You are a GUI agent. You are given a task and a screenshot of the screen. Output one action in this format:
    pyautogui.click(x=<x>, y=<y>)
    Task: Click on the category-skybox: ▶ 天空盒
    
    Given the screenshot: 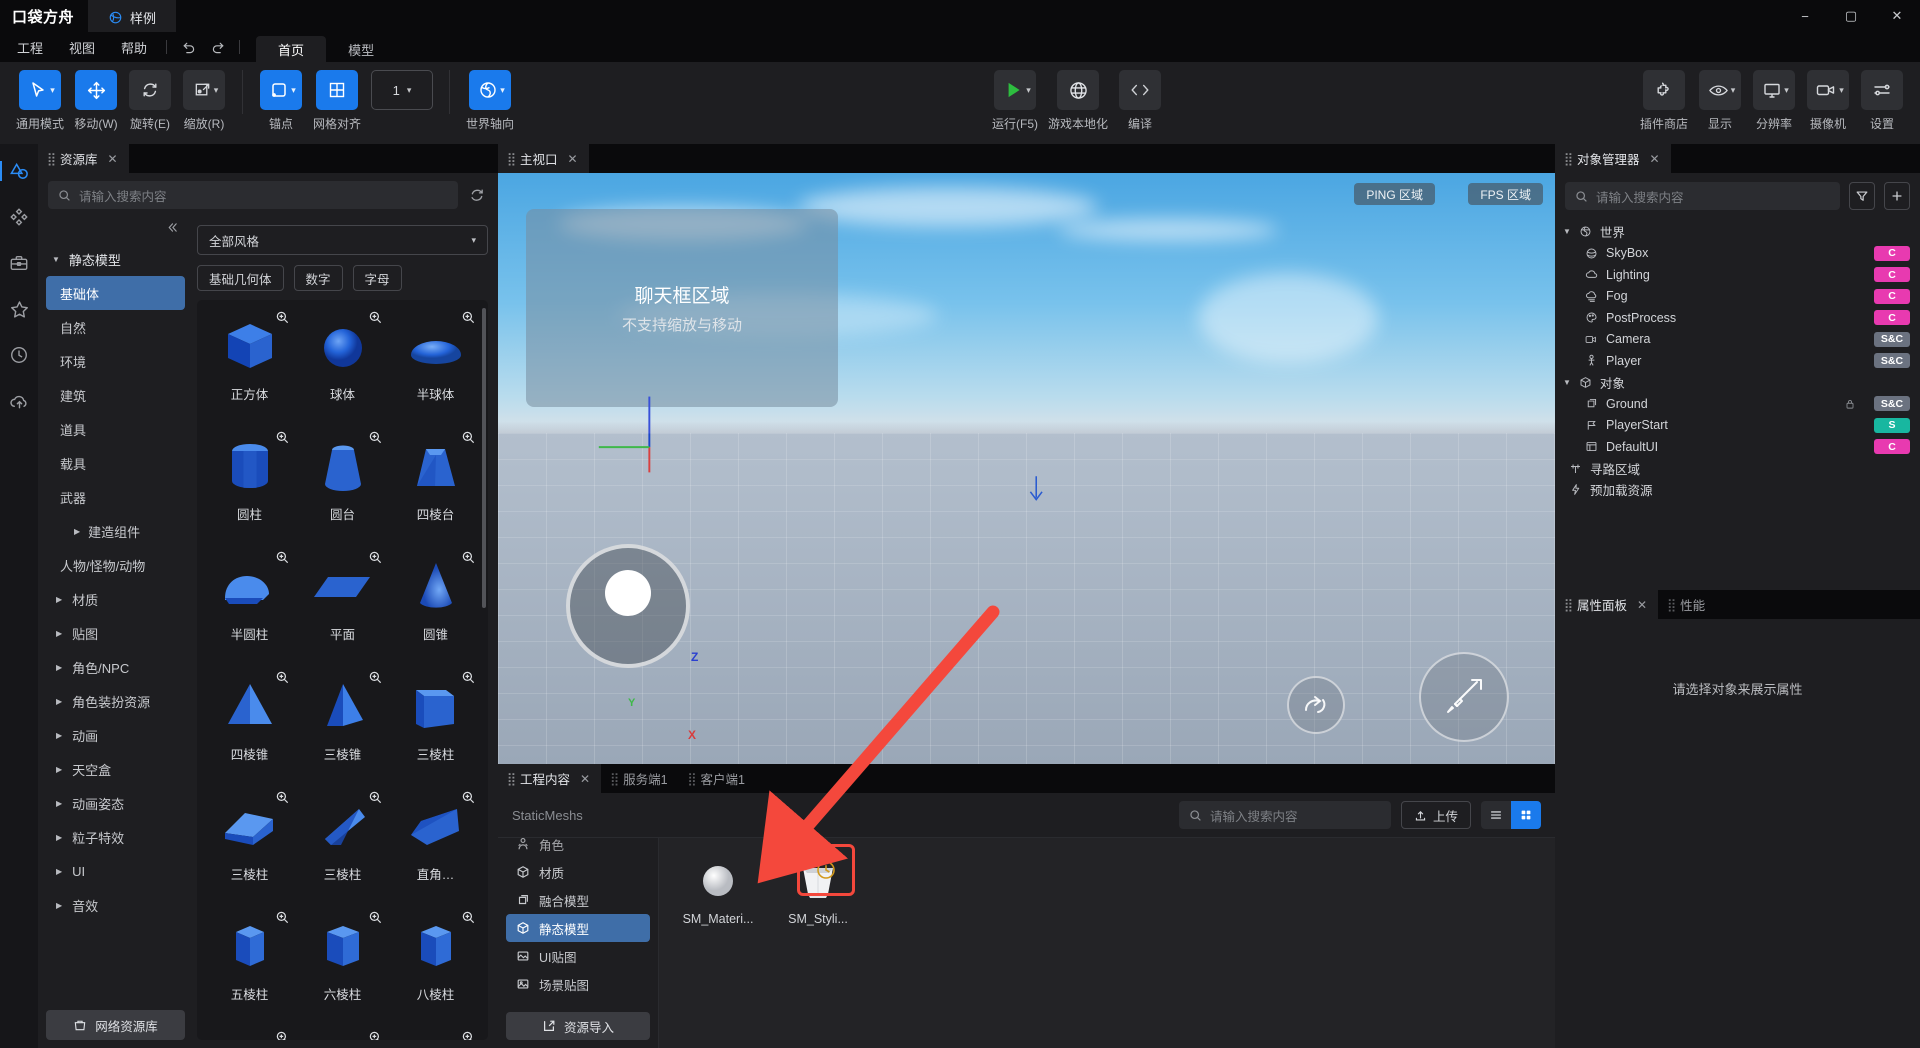 What is the action you would take?
    pyautogui.click(x=115, y=769)
    